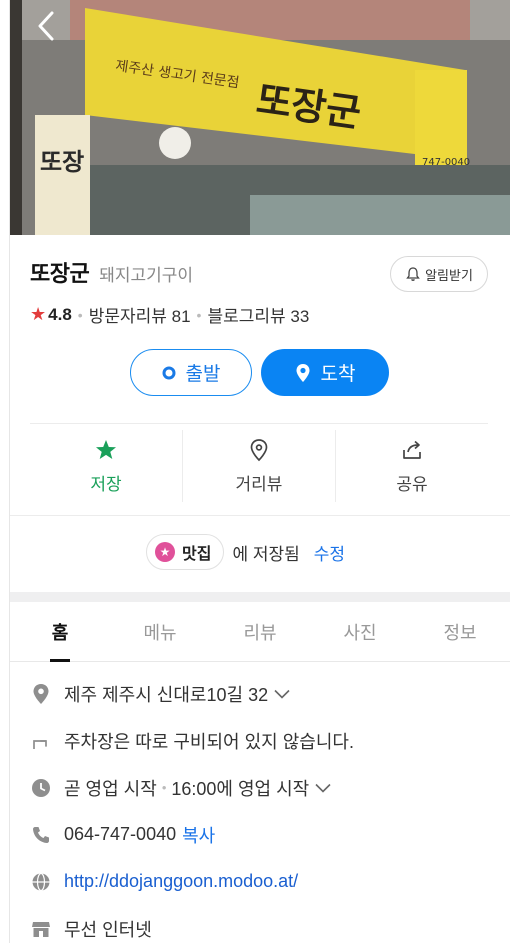 The image size is (510, 943). Describe the element at coordinates (41, 694) in the screenshot. I see `location-pin-icon` at that location.